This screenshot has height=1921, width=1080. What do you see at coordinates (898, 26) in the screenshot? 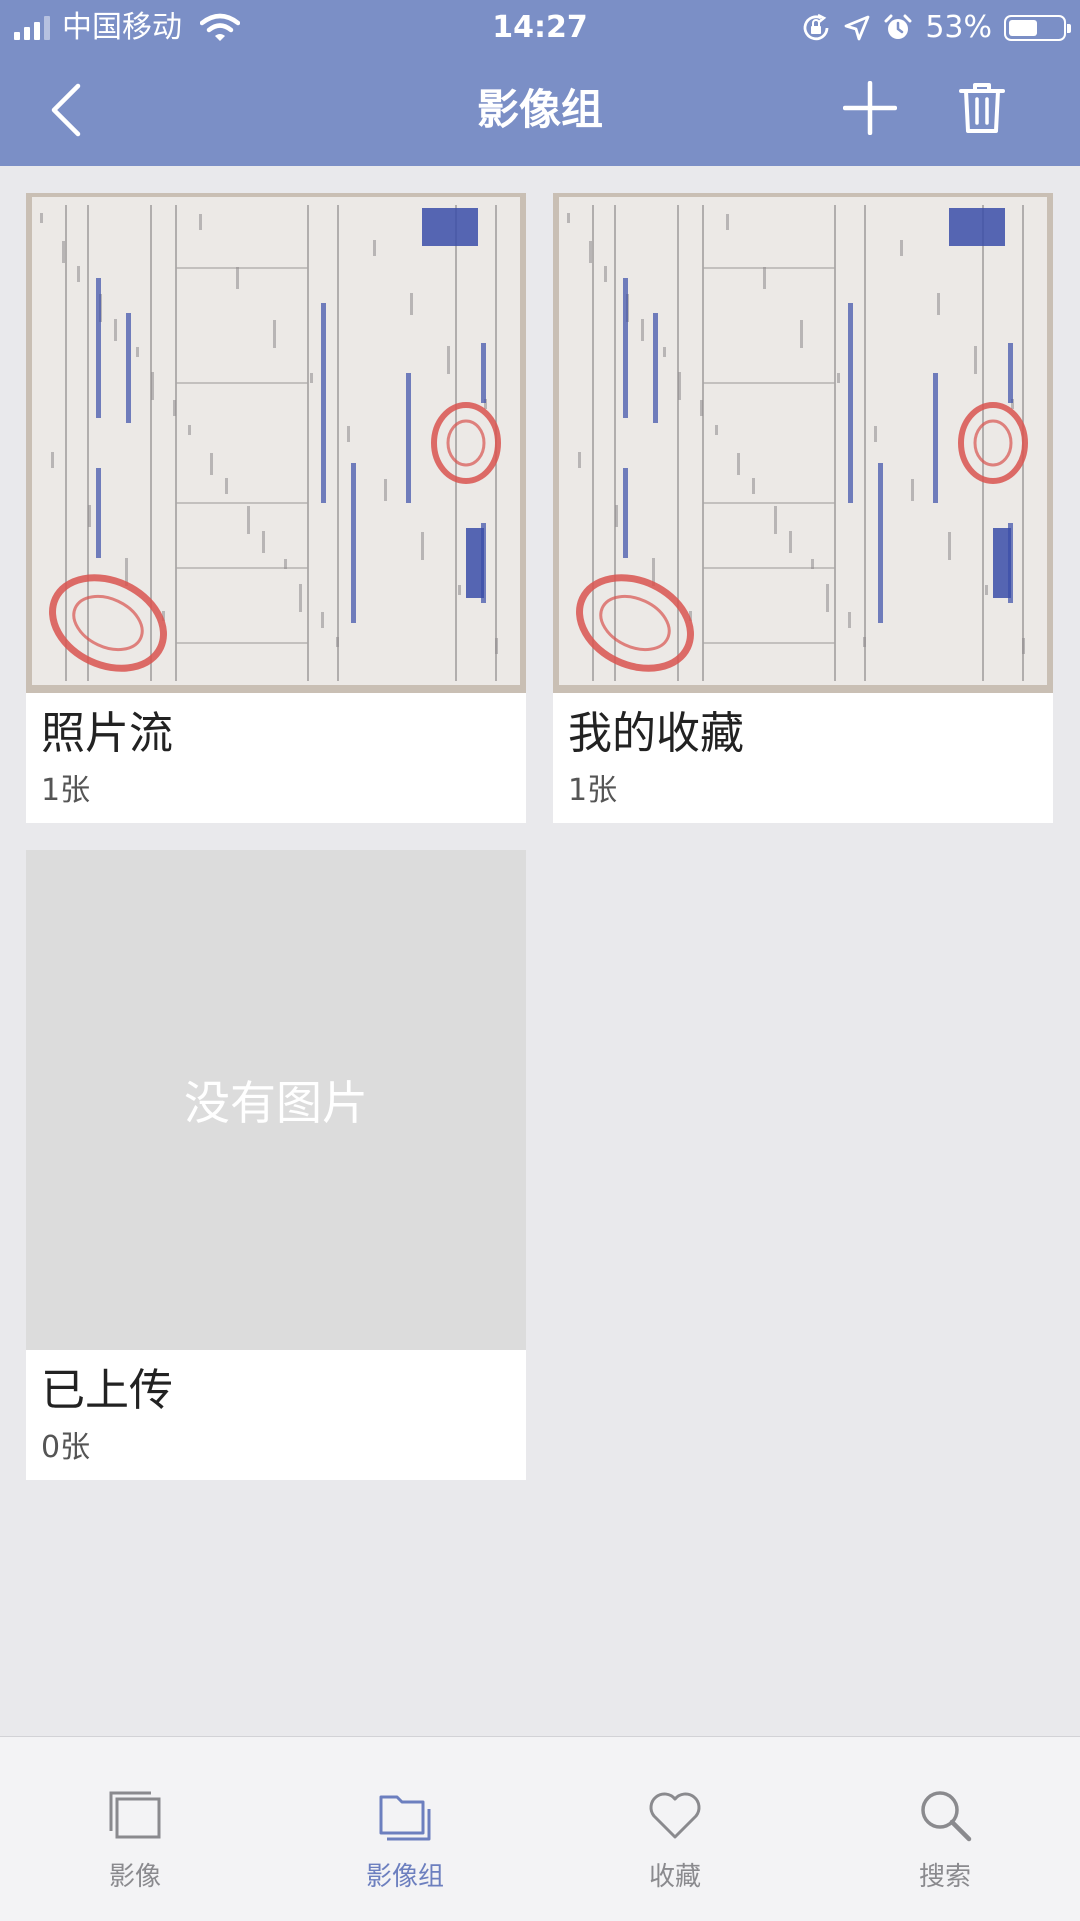
I see `alarm-icon` at bounding box center [898, 26].